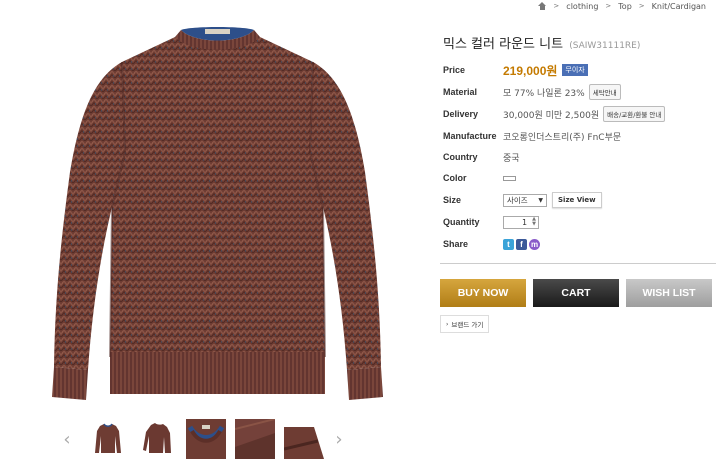 Image resolution: width=720 pixels, height=471 pixels. Describe the element at coordinates (503, 44) in the screenshot. I see `product-name: 믹스 컬러 라운드 니트` at that location.